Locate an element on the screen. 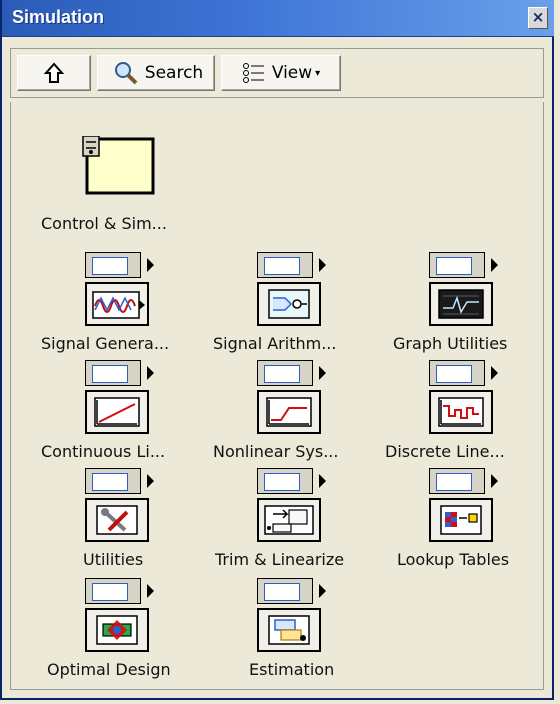 The width and height of the screenshot is (560, 704). trim-linearize-icon is located at coordinates (289, 520).